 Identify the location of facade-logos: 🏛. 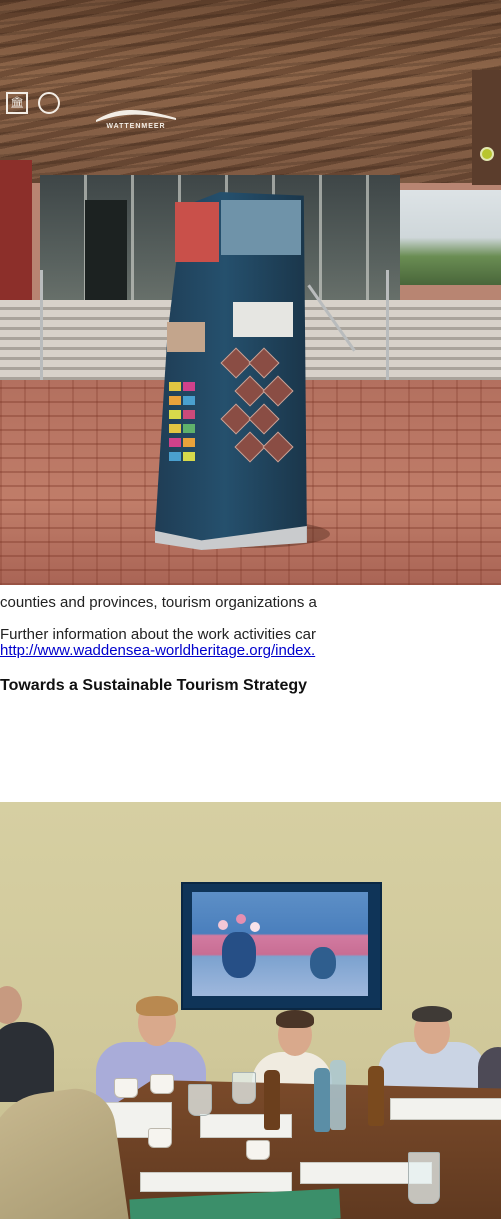
(33, 103).